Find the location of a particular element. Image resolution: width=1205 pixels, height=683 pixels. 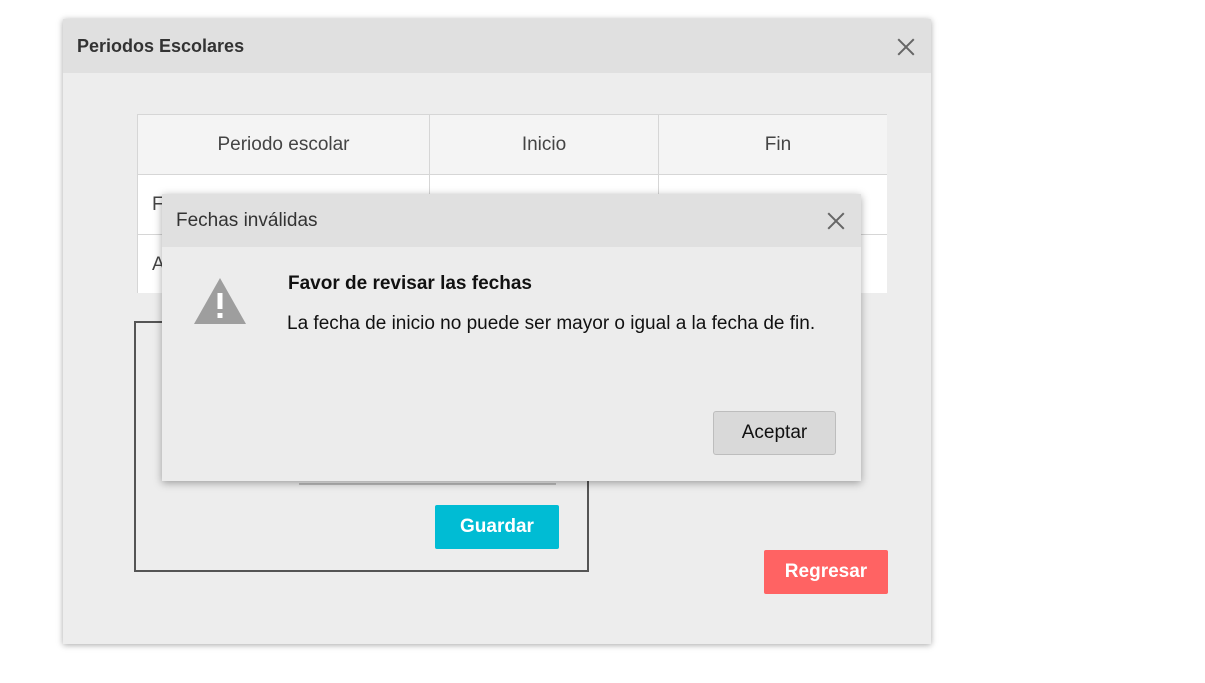

save-button: Guardar is located at coordinates (497, 527).